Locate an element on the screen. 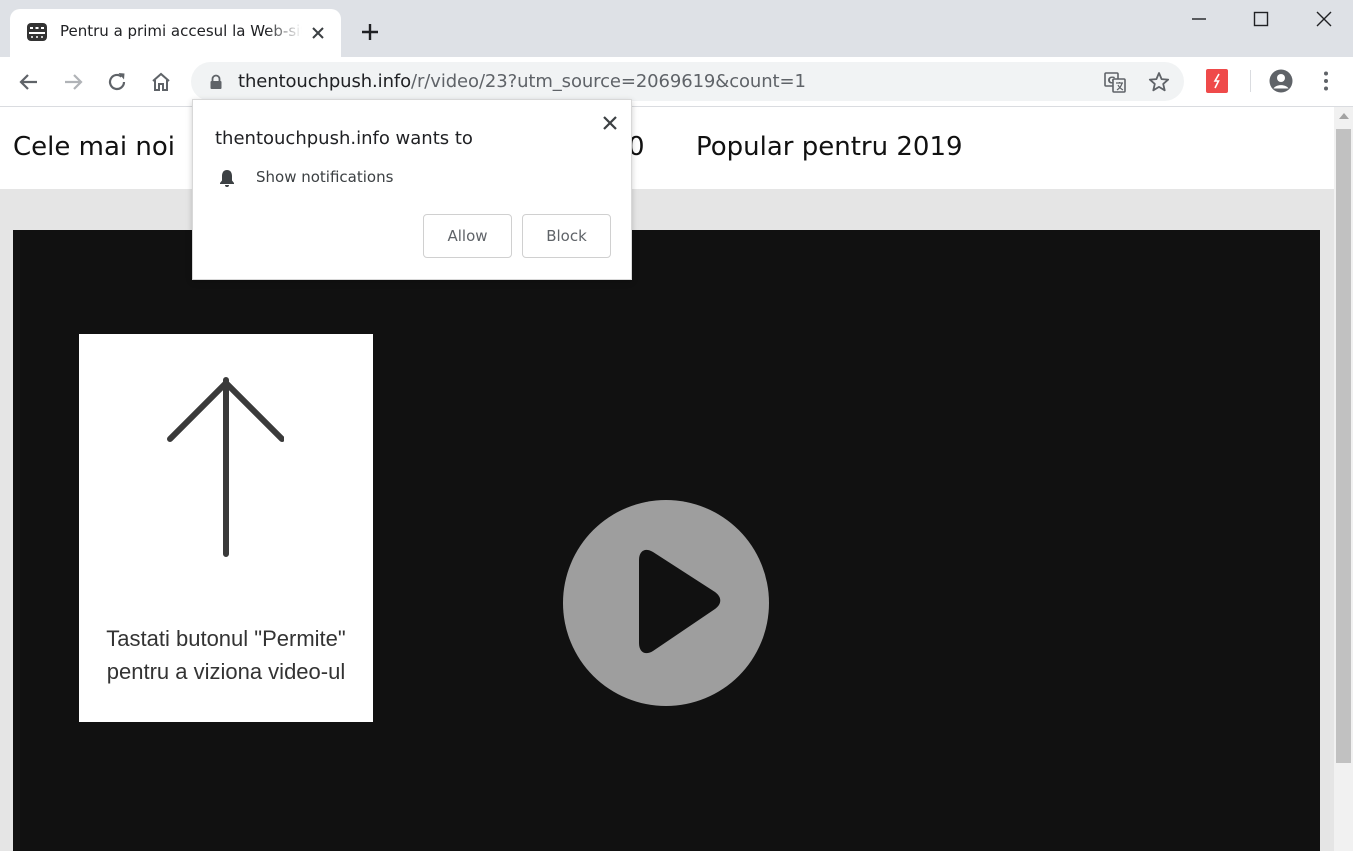 This screenshot has height=851, width=1353. site-favicon-icon is located at coordinates (37, 32).